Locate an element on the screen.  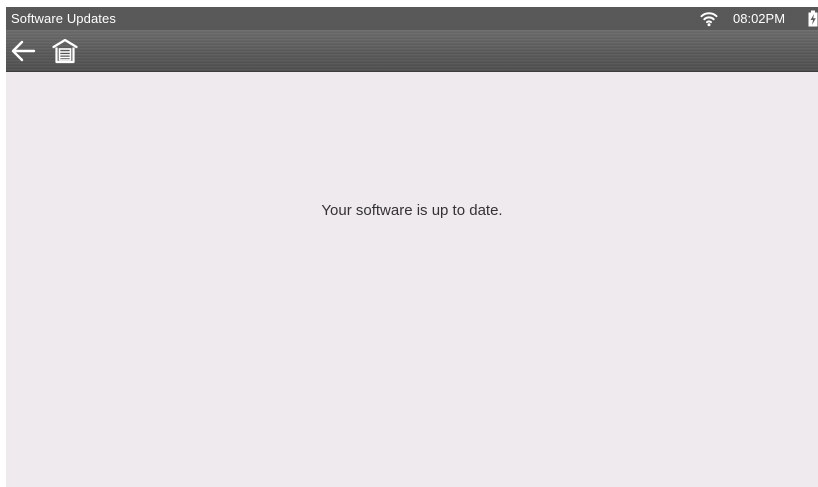
home-garage-icon is located at coordinates (65, 51).